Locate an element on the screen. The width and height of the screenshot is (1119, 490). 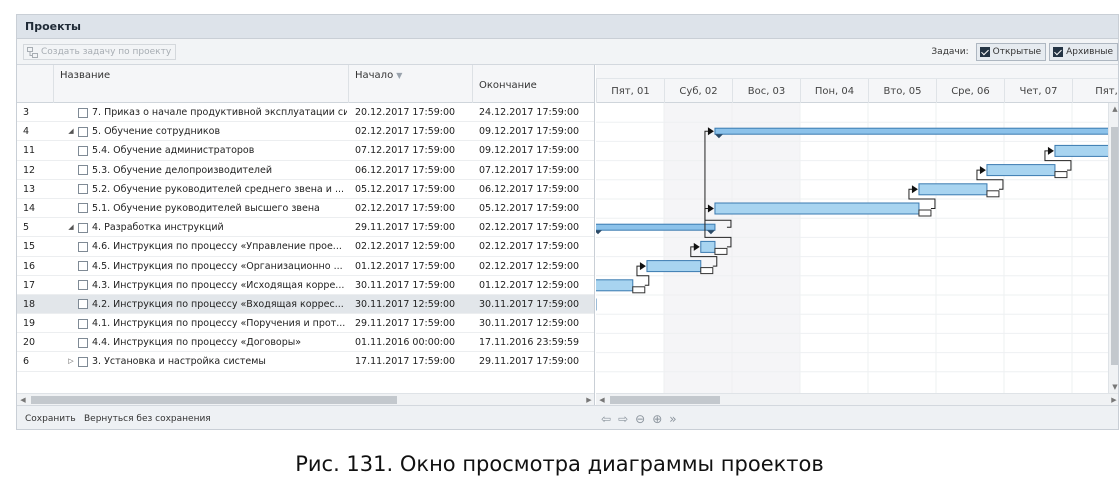
checkbox-checked-icon is located at coordinates (1058, 52).